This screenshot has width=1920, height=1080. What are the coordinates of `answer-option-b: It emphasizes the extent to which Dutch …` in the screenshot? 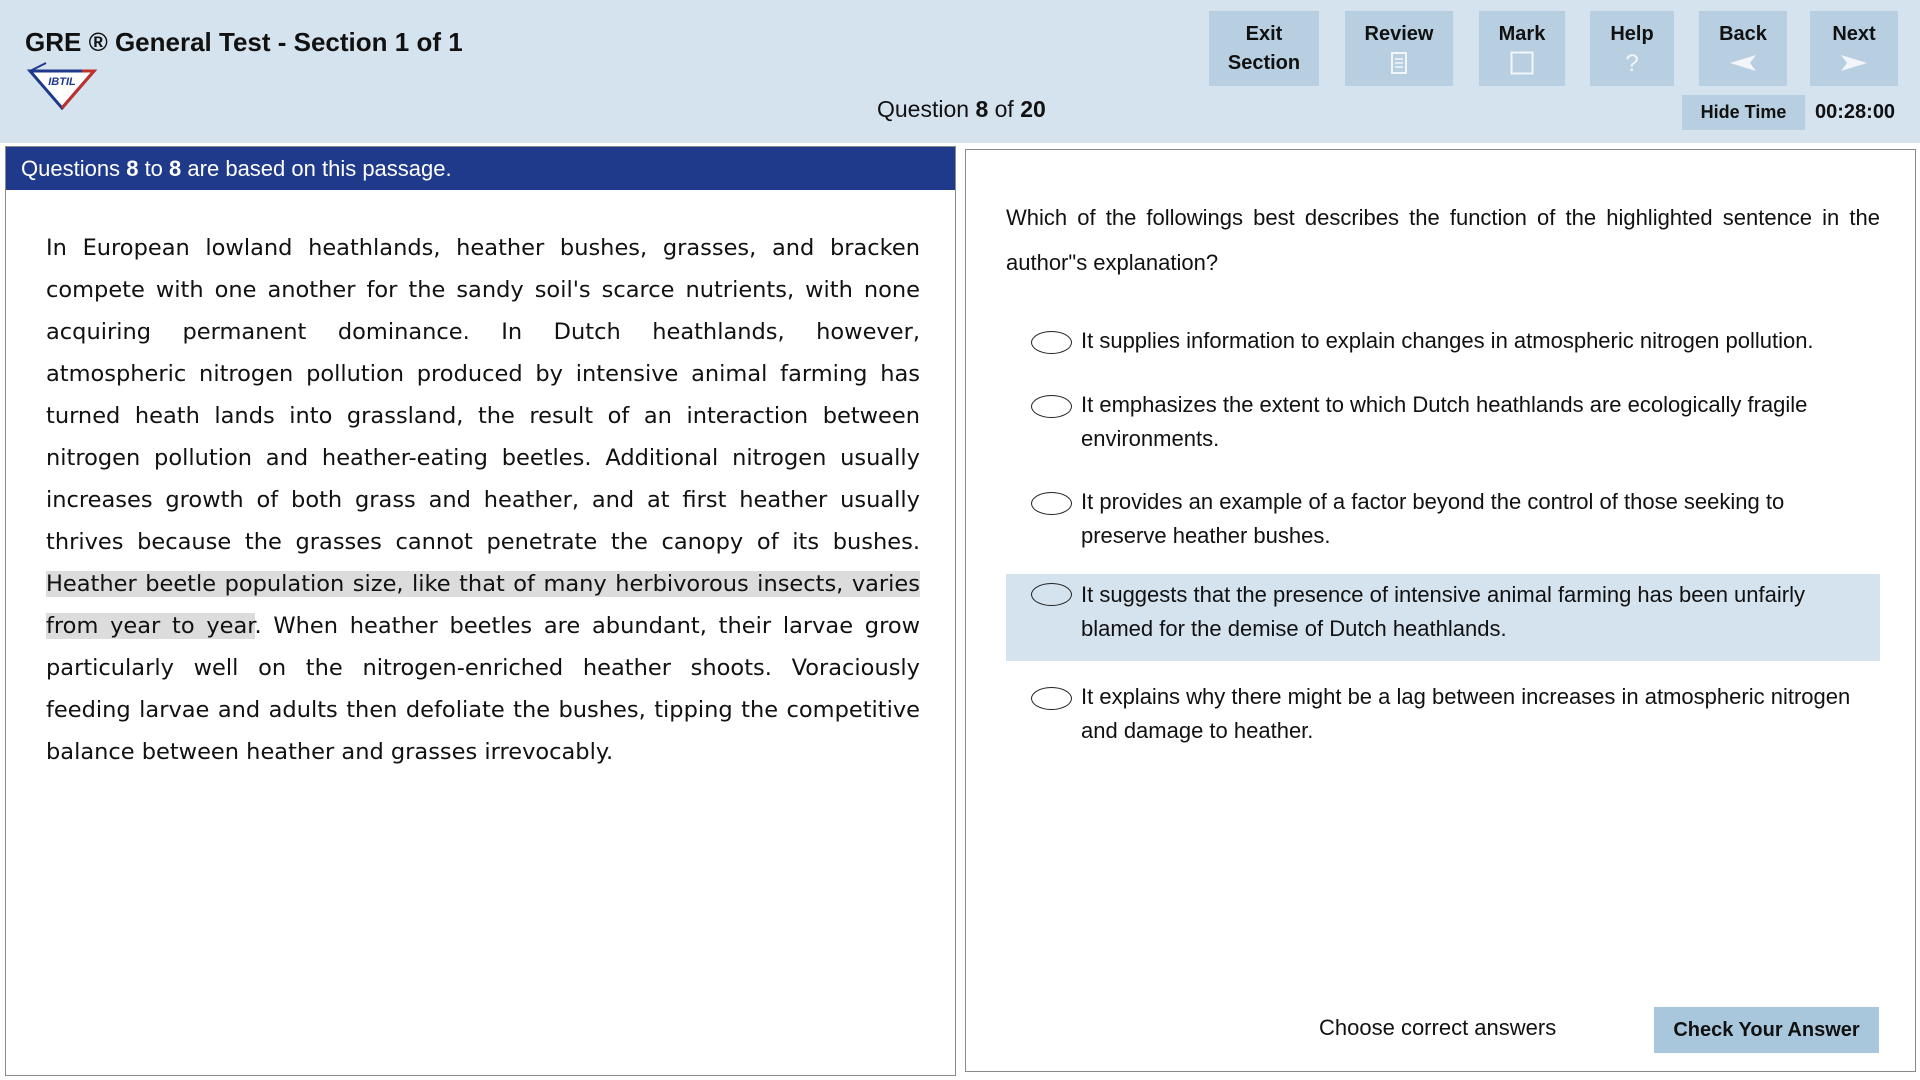 It's located at (1443, 425).